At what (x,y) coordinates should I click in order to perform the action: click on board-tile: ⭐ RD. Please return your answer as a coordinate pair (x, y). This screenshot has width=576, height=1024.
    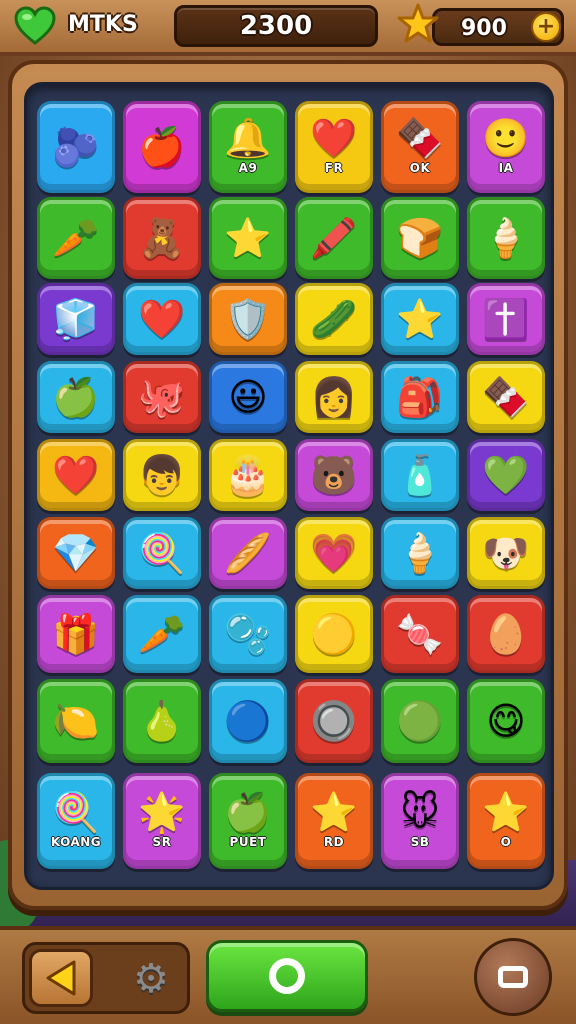
    Looking at the image, I should click on (334, 821).